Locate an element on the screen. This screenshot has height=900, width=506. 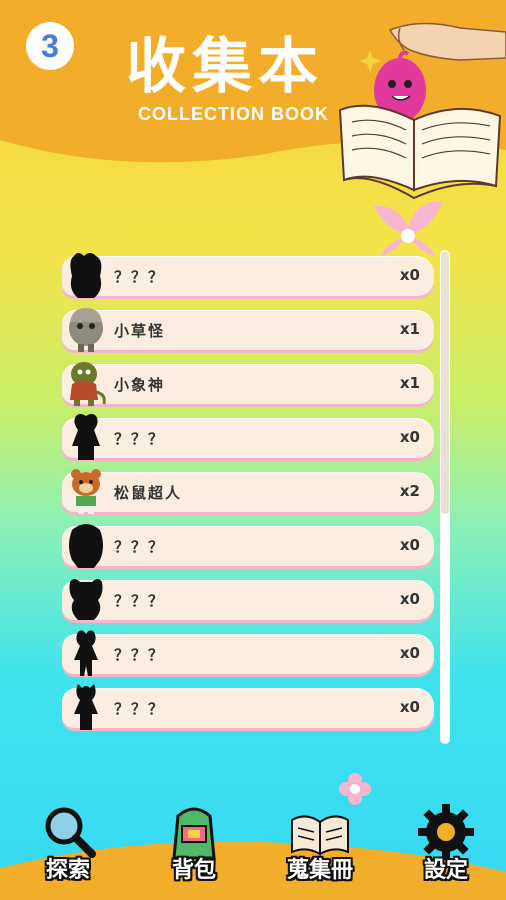
nav-explore-button: 探索 is located at coordinates (68, 845).